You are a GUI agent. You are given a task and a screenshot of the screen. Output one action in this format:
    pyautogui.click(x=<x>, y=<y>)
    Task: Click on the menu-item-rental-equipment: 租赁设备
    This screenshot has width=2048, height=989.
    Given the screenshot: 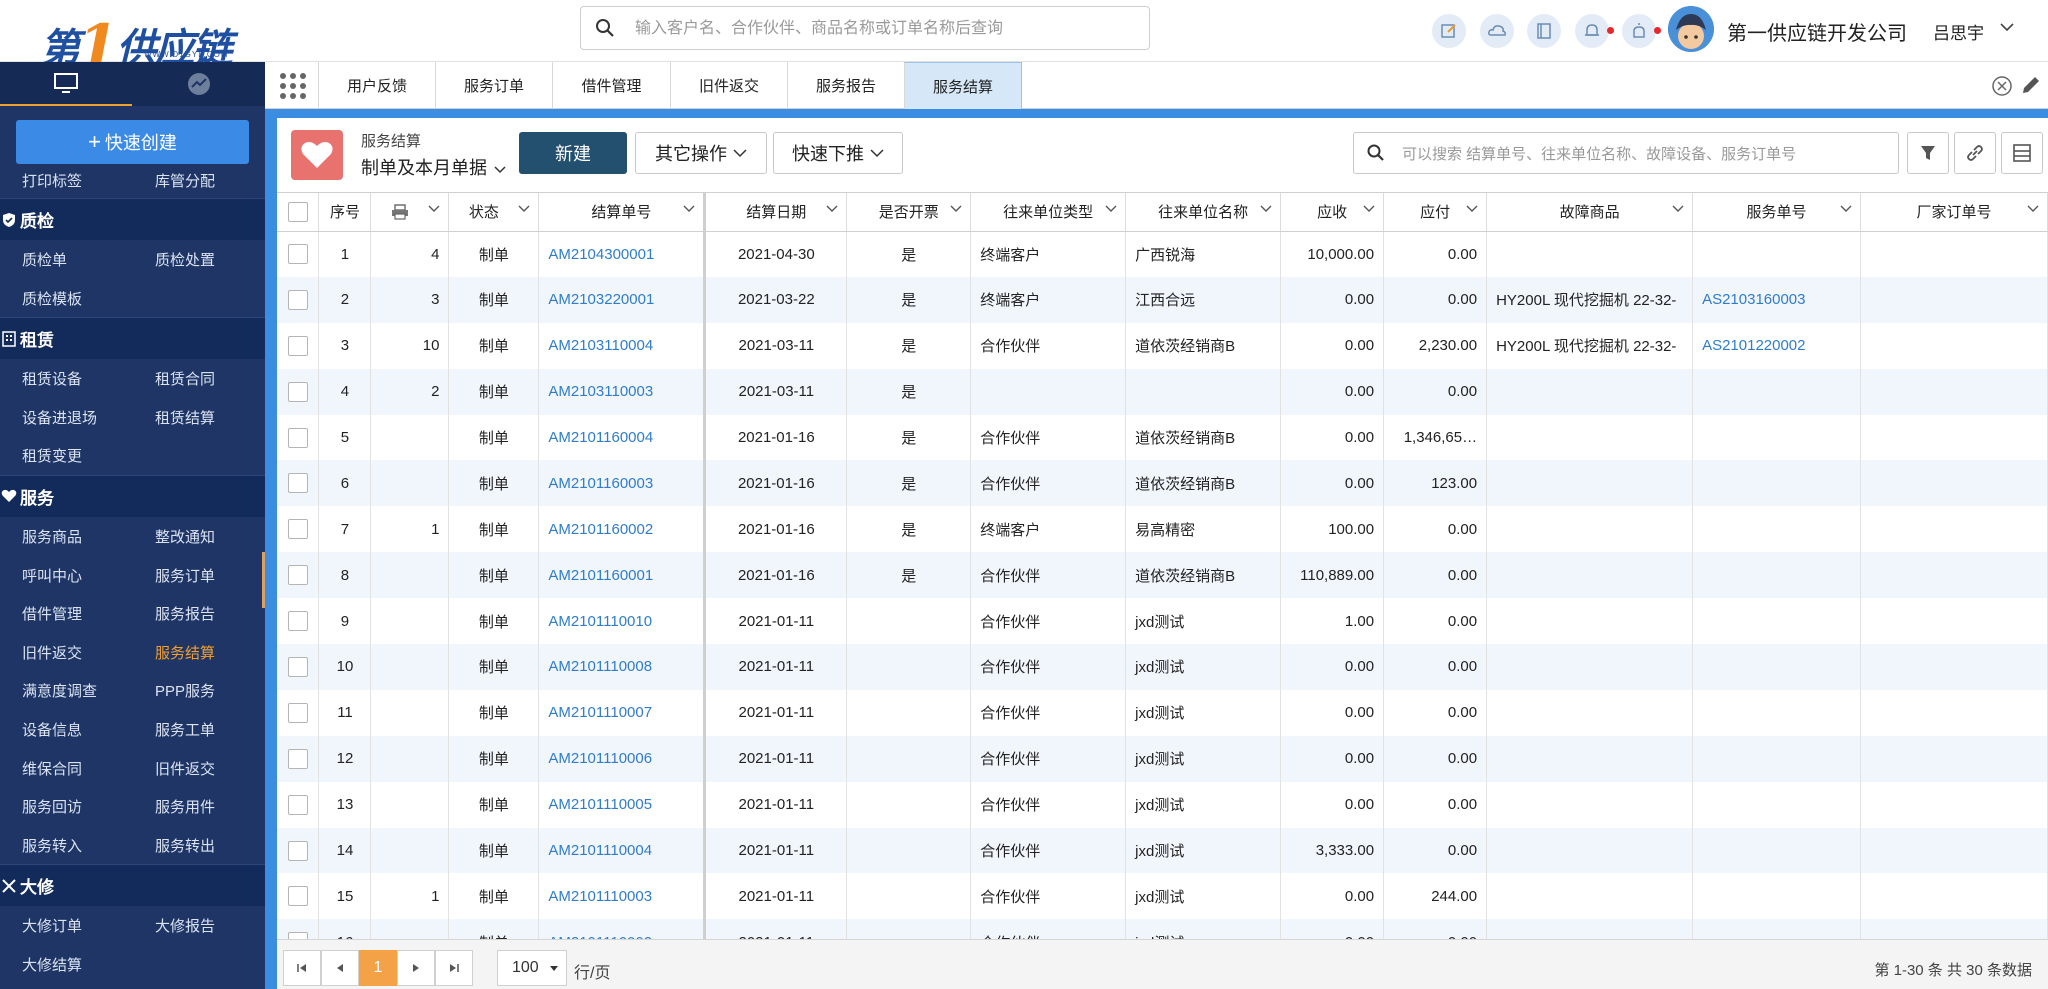 What is the action you would take?
    pyautogui.click(x=52, y=378)
    